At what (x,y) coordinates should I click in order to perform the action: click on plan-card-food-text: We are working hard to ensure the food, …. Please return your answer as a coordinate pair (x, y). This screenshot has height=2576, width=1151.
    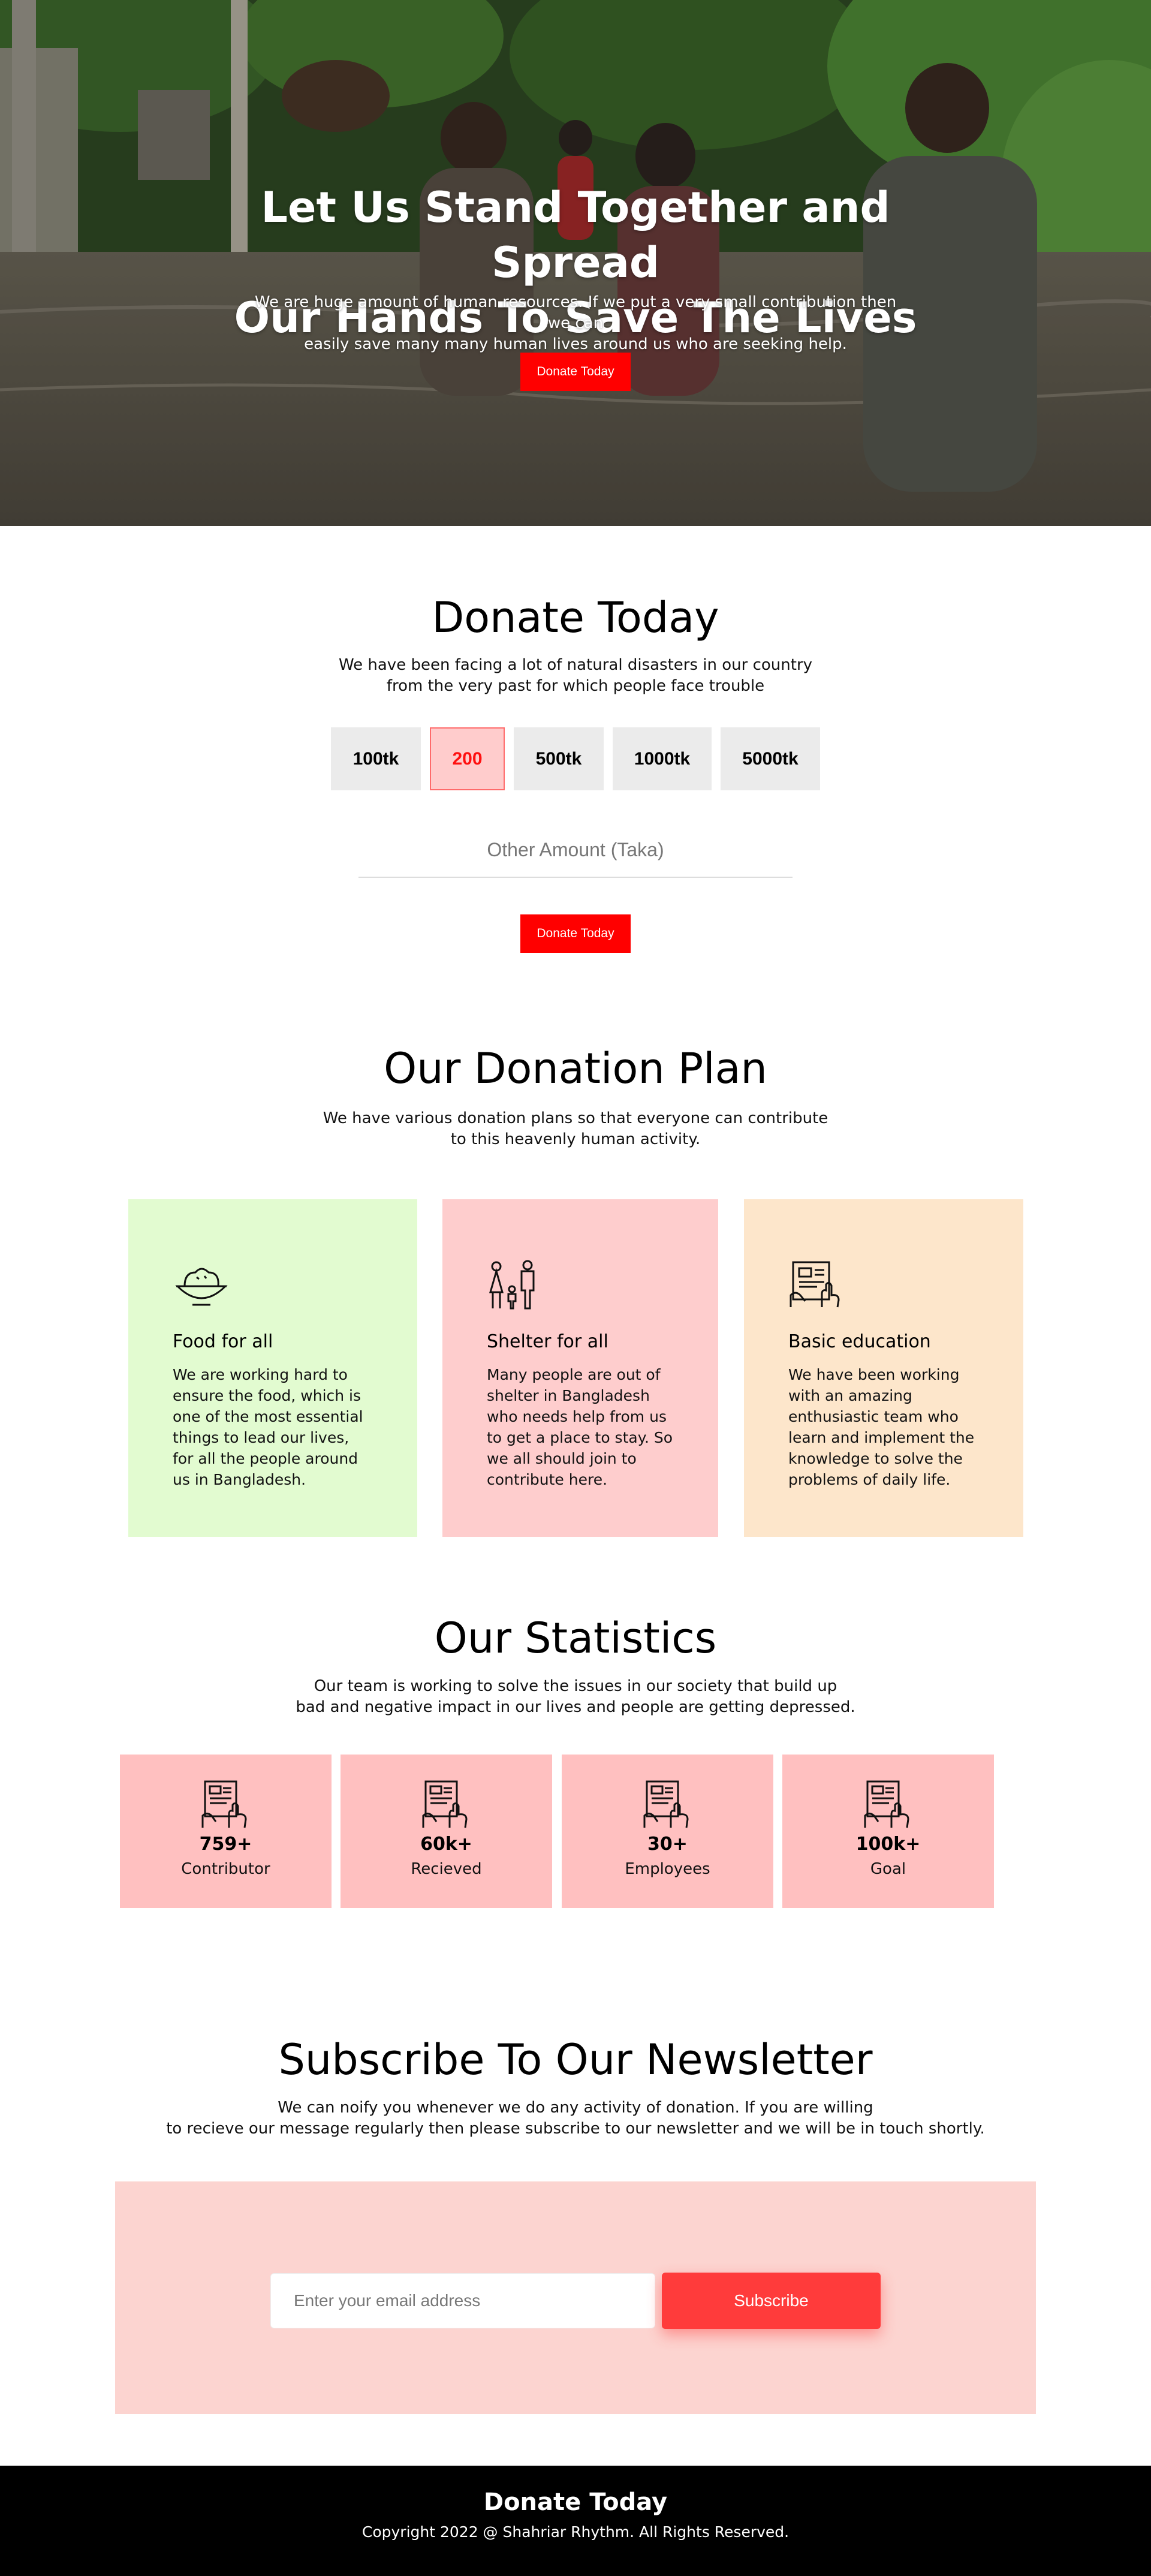
    Looking at the image, I should click on (268, 1427).